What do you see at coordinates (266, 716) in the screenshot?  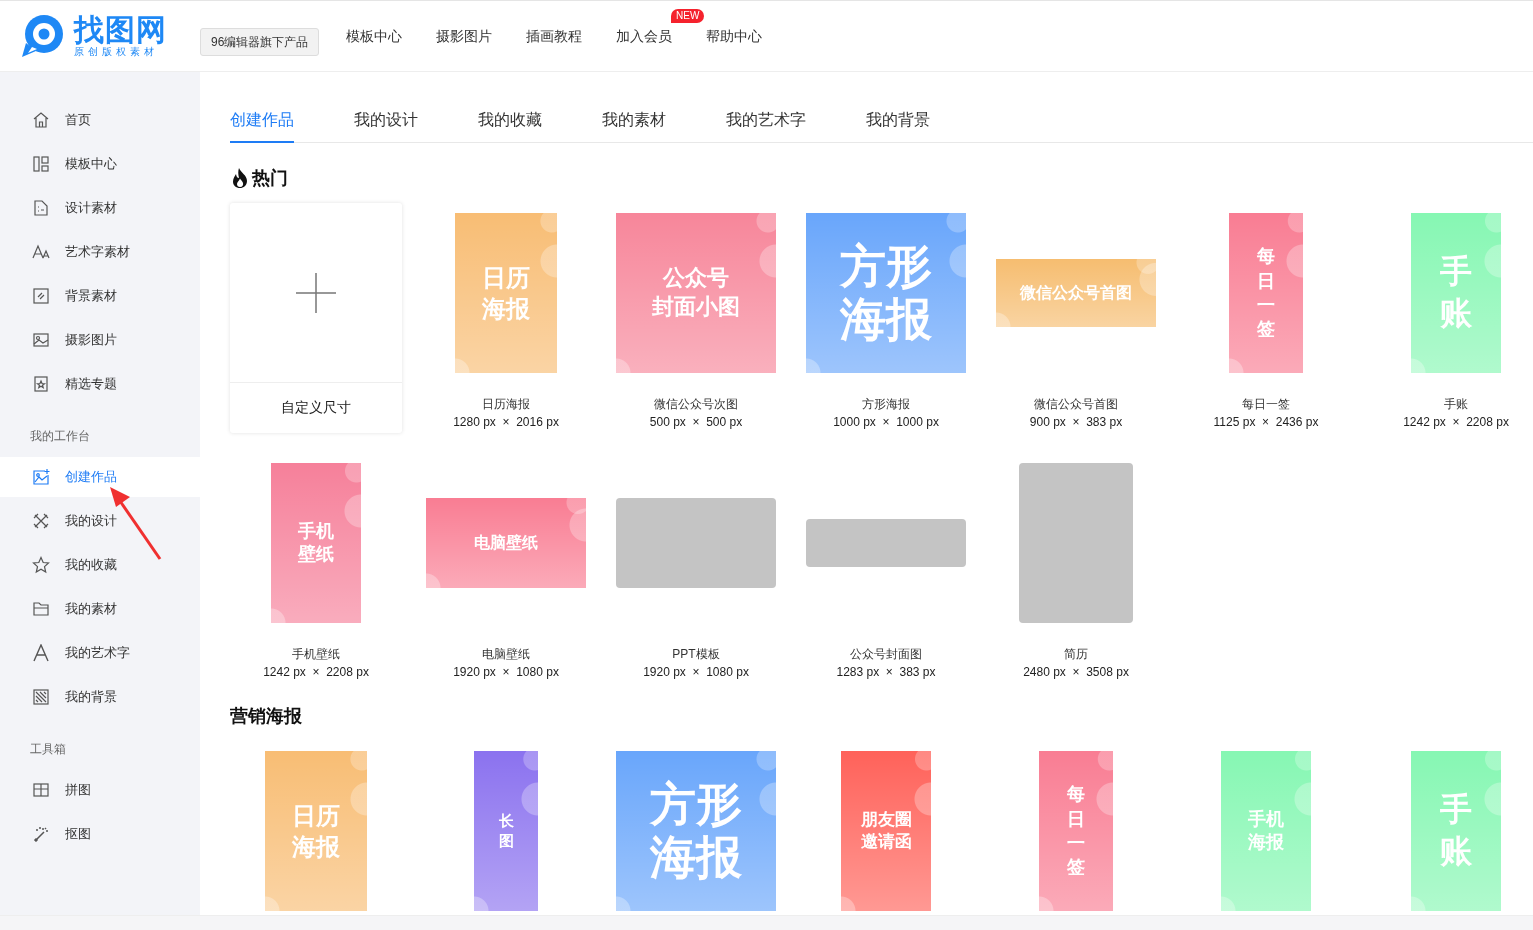 I see `section-title: 营销海报` at bounding box center [266, 716].